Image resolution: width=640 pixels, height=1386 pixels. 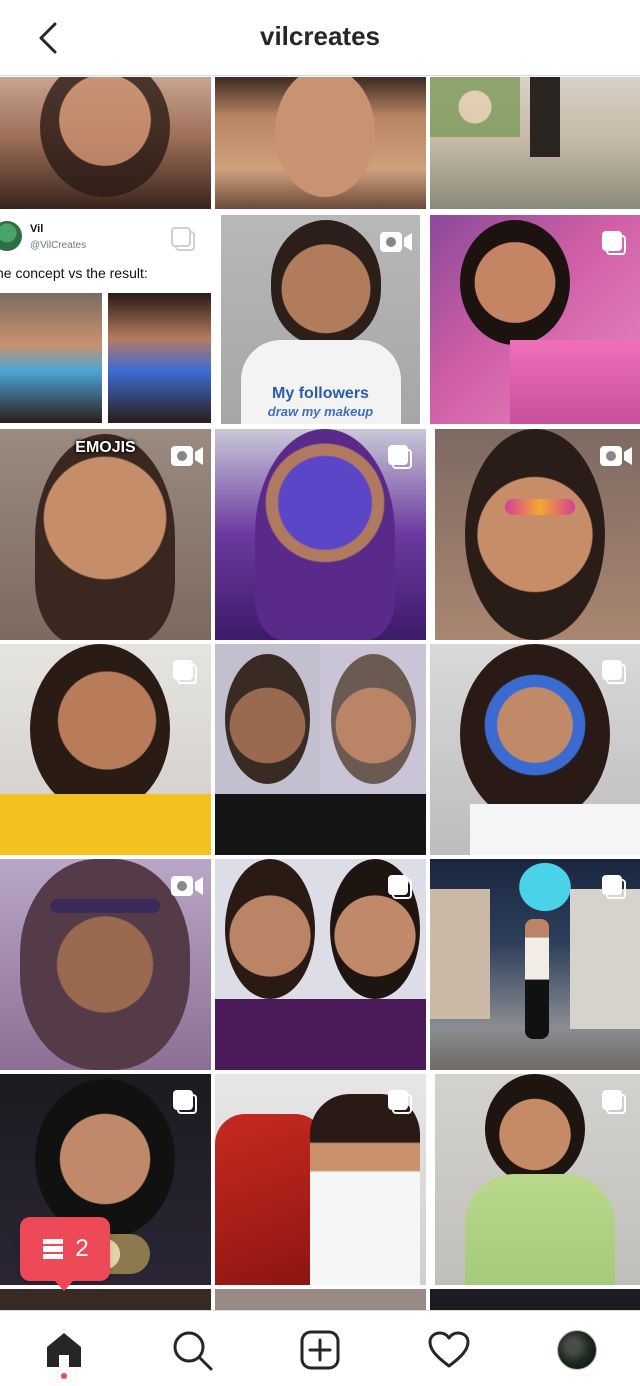 What do you see at coordinates (37, 229) in the screenshot?
I see `tweet-author-name: Vil` at bounding box center [37, 229].